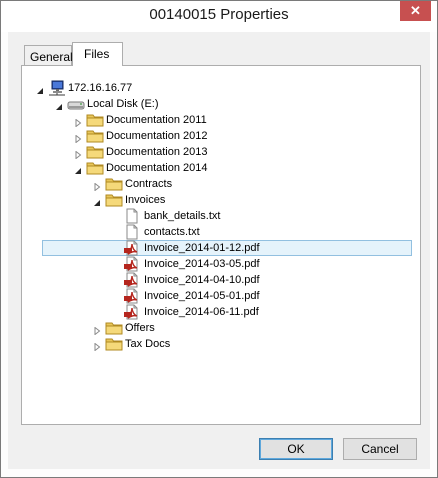 The image size is (438, 478). What do you see at coordinates (217, 104) in the screenshot?
I see `tree-item: Local Disk (E:)` at bounding box center [217, 104].